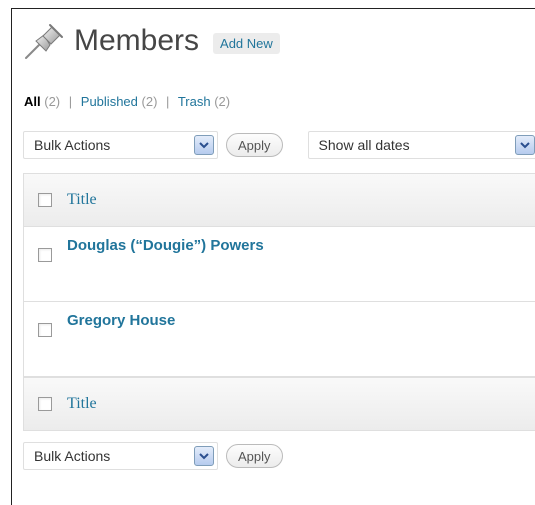 This screenshot has height=505, width=535. I want to click on select-all-checkbox-footer, so click(45, 404).